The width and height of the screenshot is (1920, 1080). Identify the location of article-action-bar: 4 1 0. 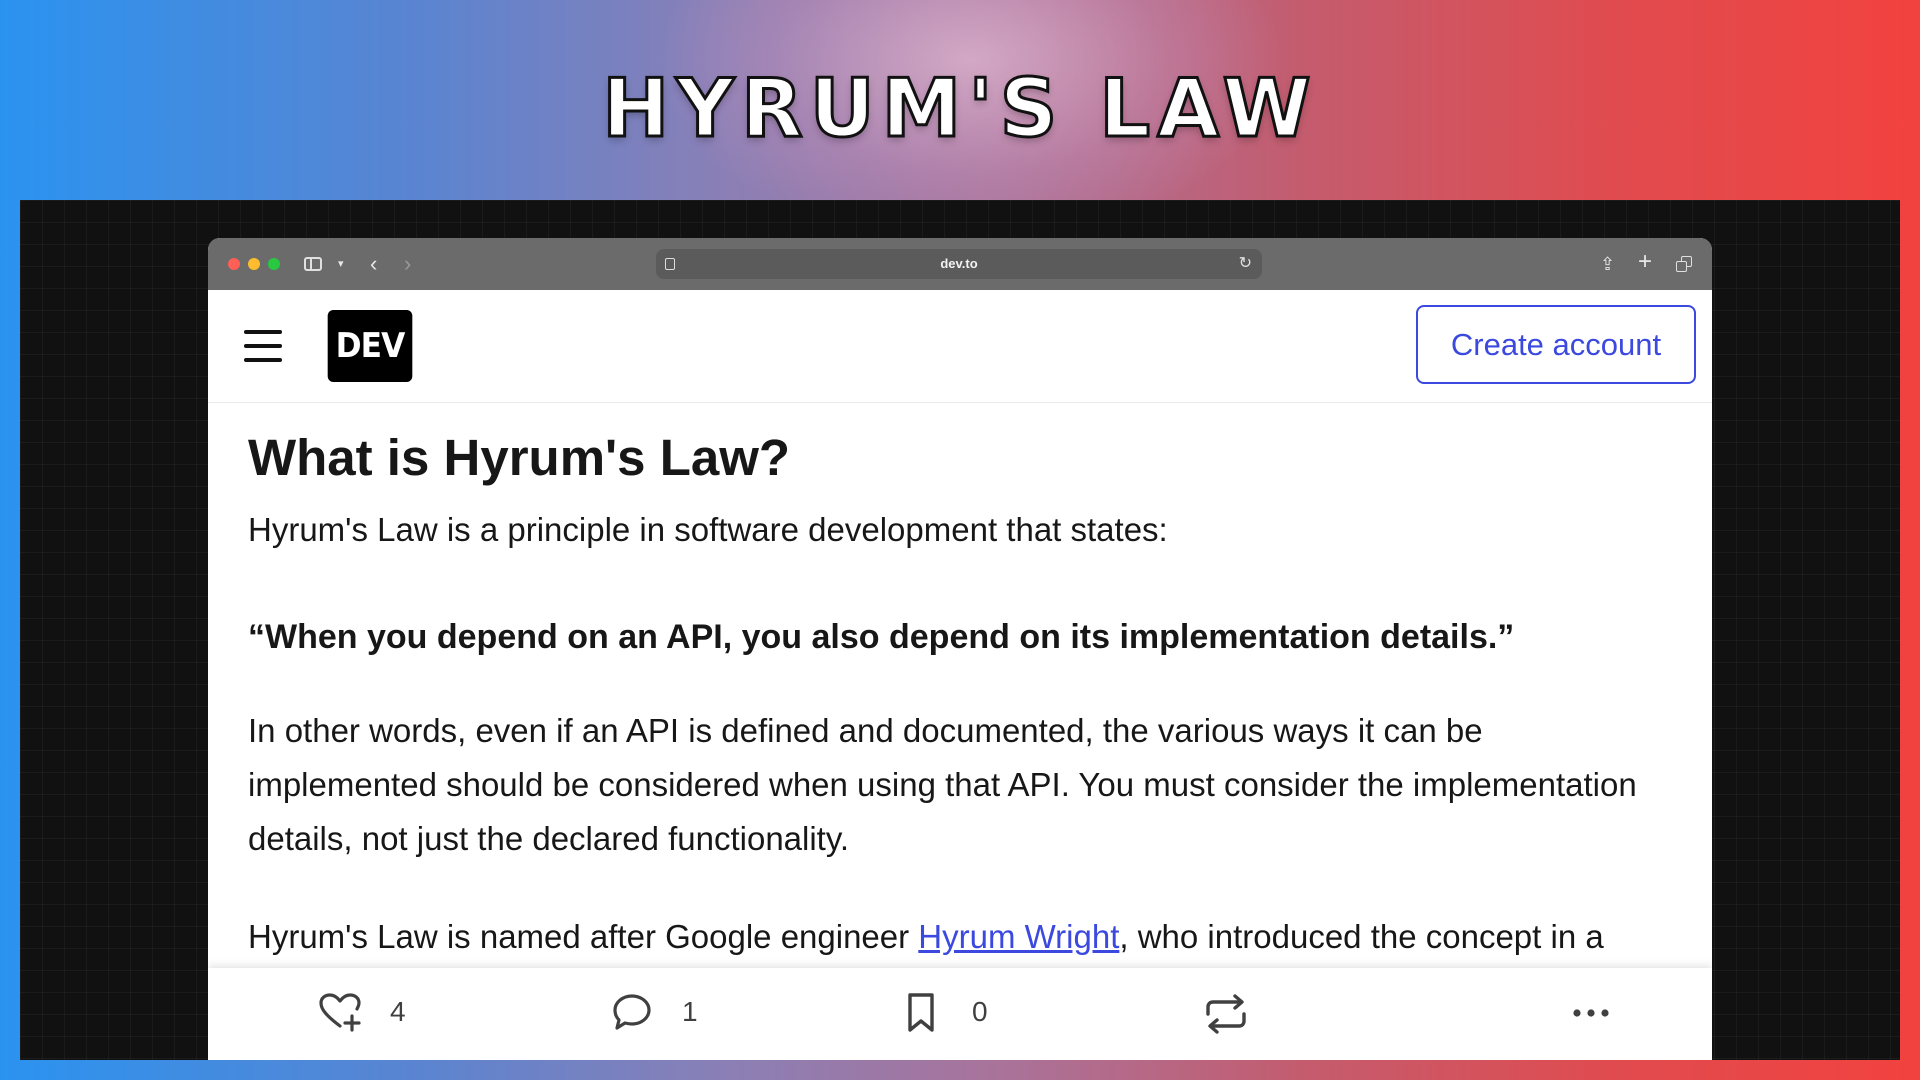
(960, 1014).